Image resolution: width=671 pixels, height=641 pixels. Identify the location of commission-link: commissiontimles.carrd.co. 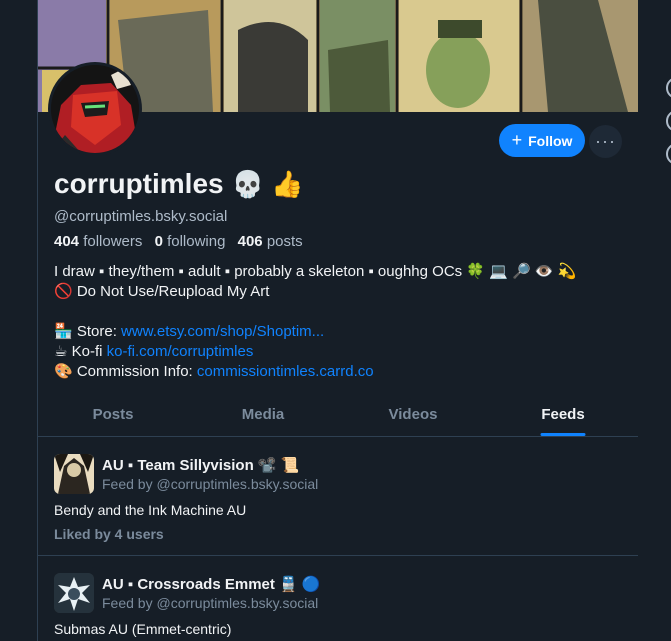
(285, 371).